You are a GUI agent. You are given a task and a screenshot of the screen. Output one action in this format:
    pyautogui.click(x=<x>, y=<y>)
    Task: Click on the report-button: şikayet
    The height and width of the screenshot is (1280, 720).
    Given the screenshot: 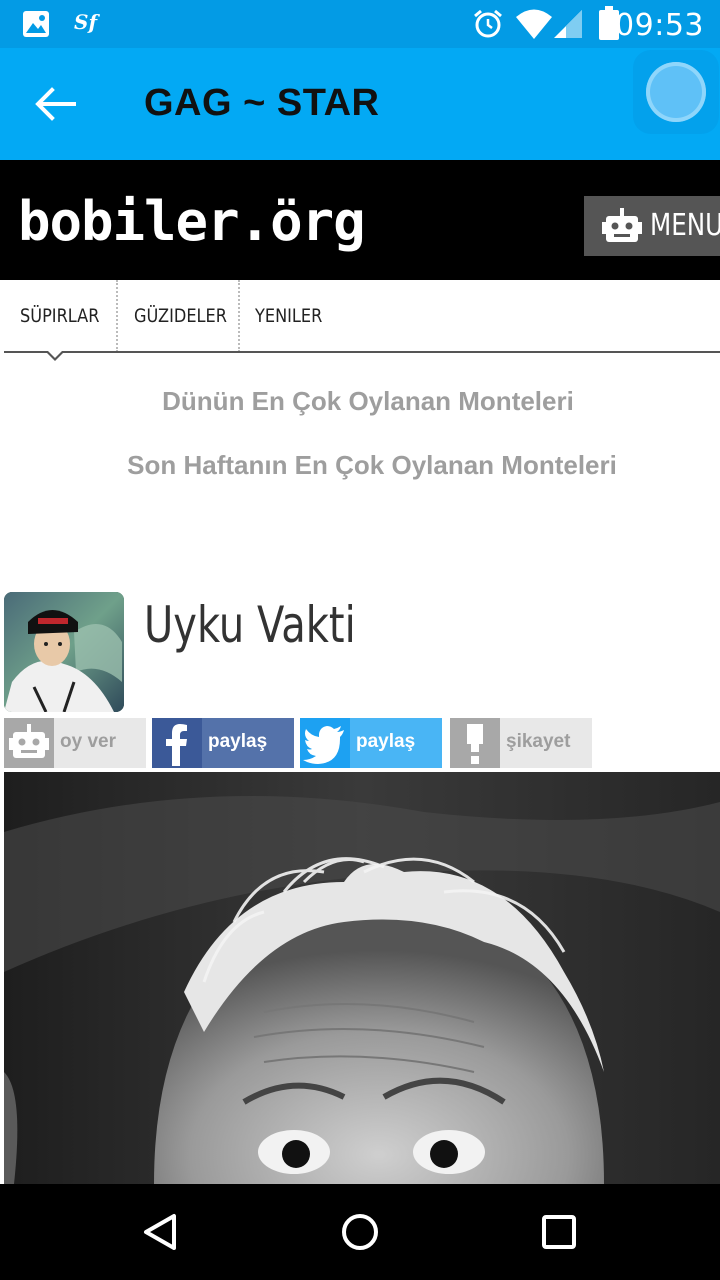 What is the action you would take?
    pyautogui.click(x=521, y=743)
    